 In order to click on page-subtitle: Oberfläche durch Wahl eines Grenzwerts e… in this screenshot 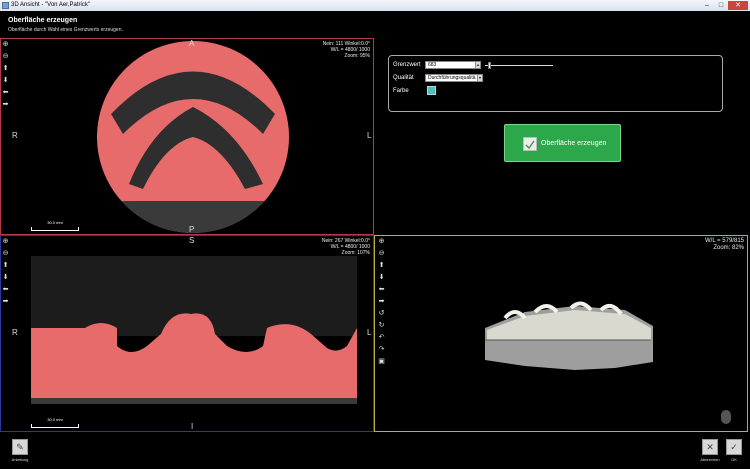, I will do `click(65, 30)`.